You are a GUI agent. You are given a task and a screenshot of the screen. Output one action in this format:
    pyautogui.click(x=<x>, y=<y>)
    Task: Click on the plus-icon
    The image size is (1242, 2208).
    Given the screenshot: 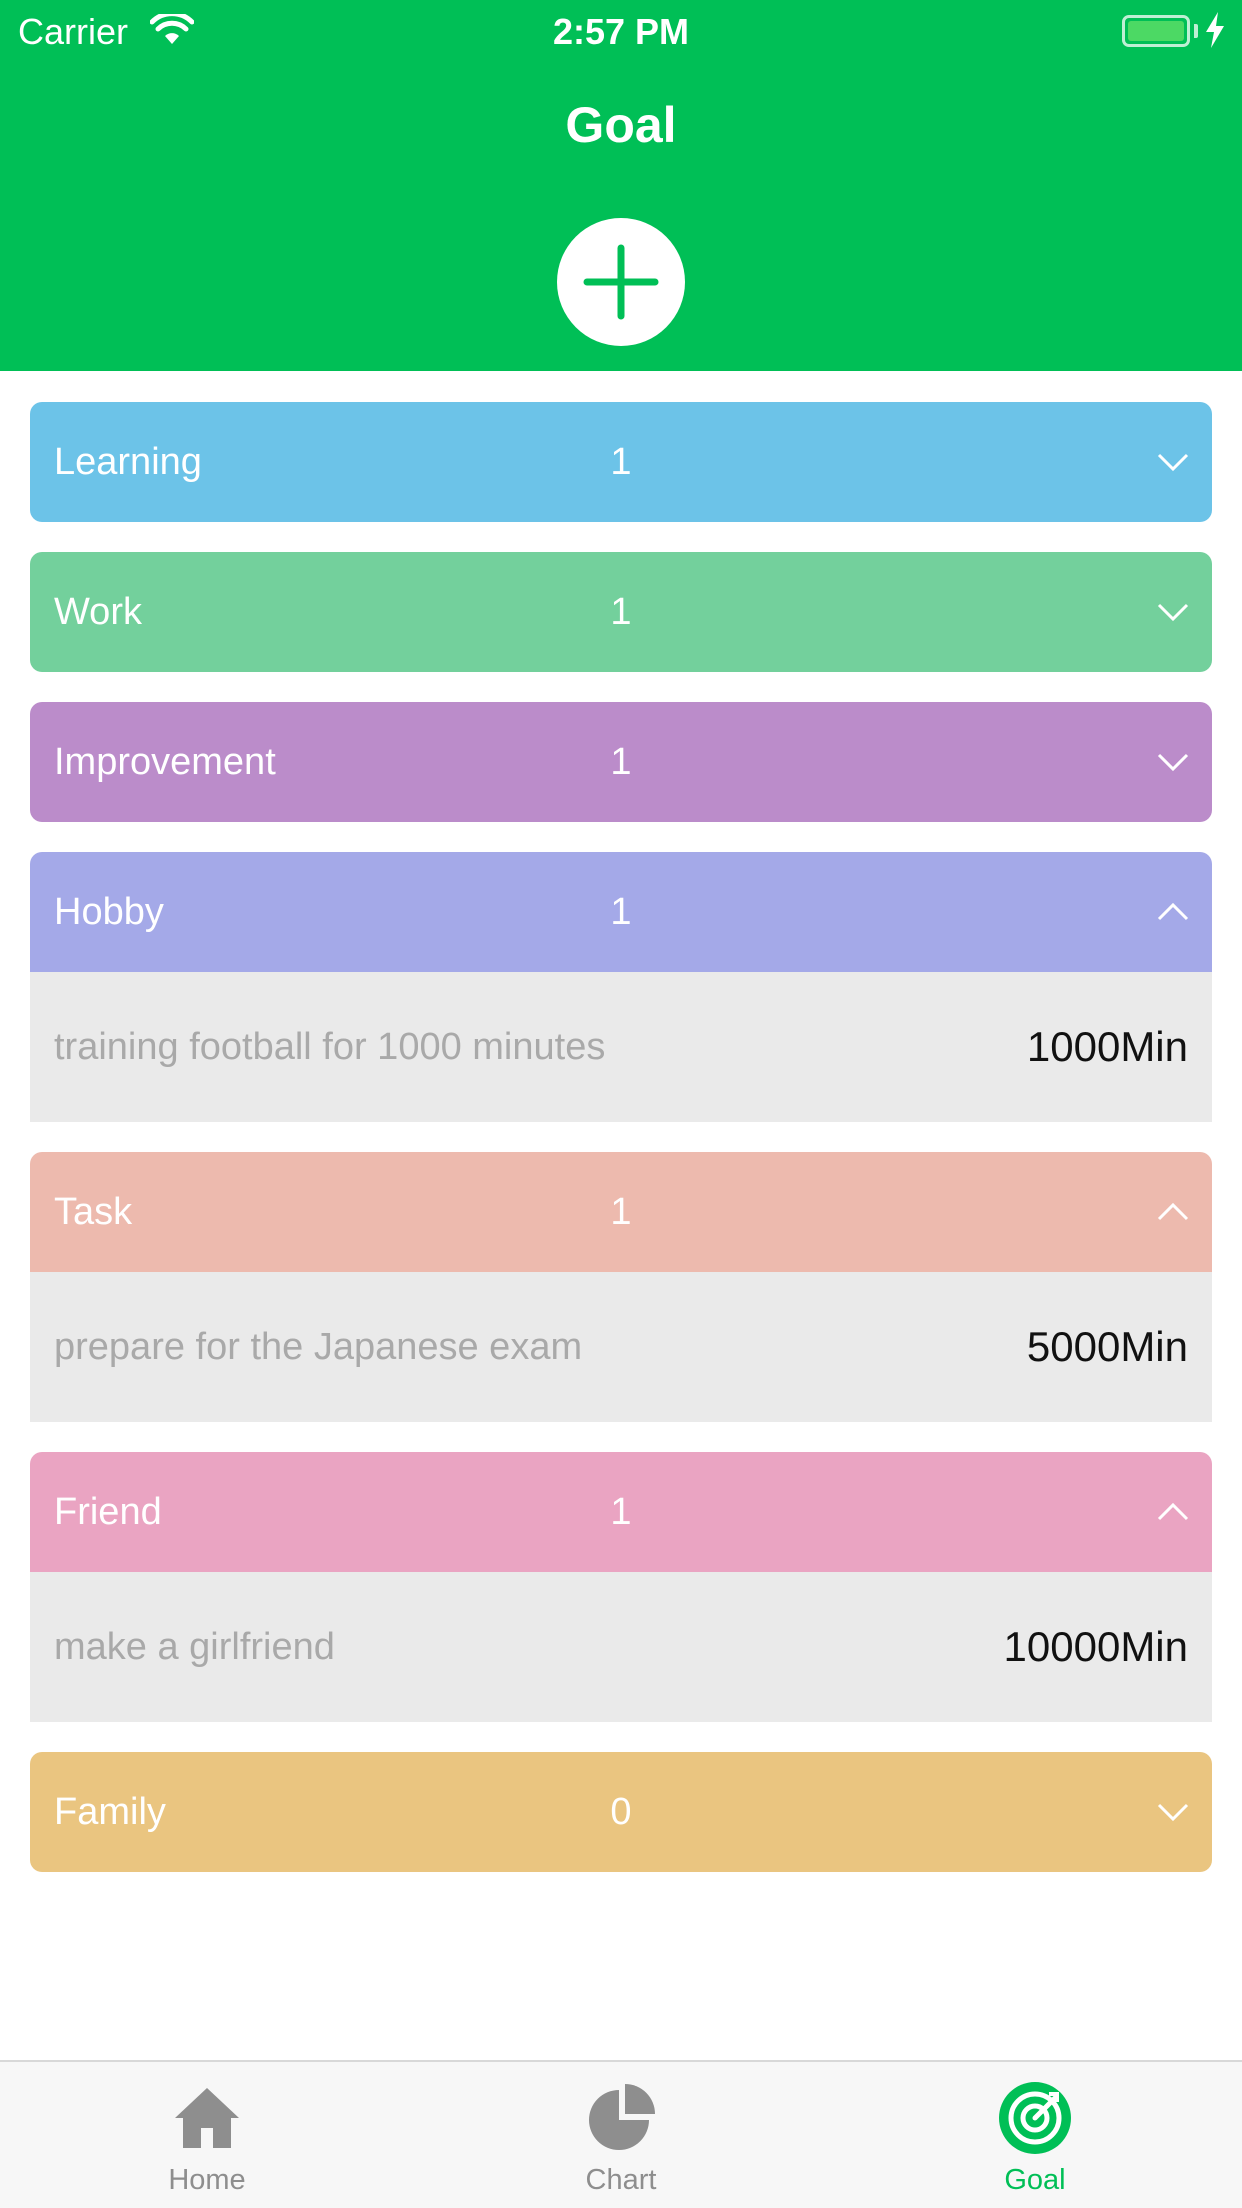 What is the action you would take?
    pyautogui.click(x=621, y=282)
    